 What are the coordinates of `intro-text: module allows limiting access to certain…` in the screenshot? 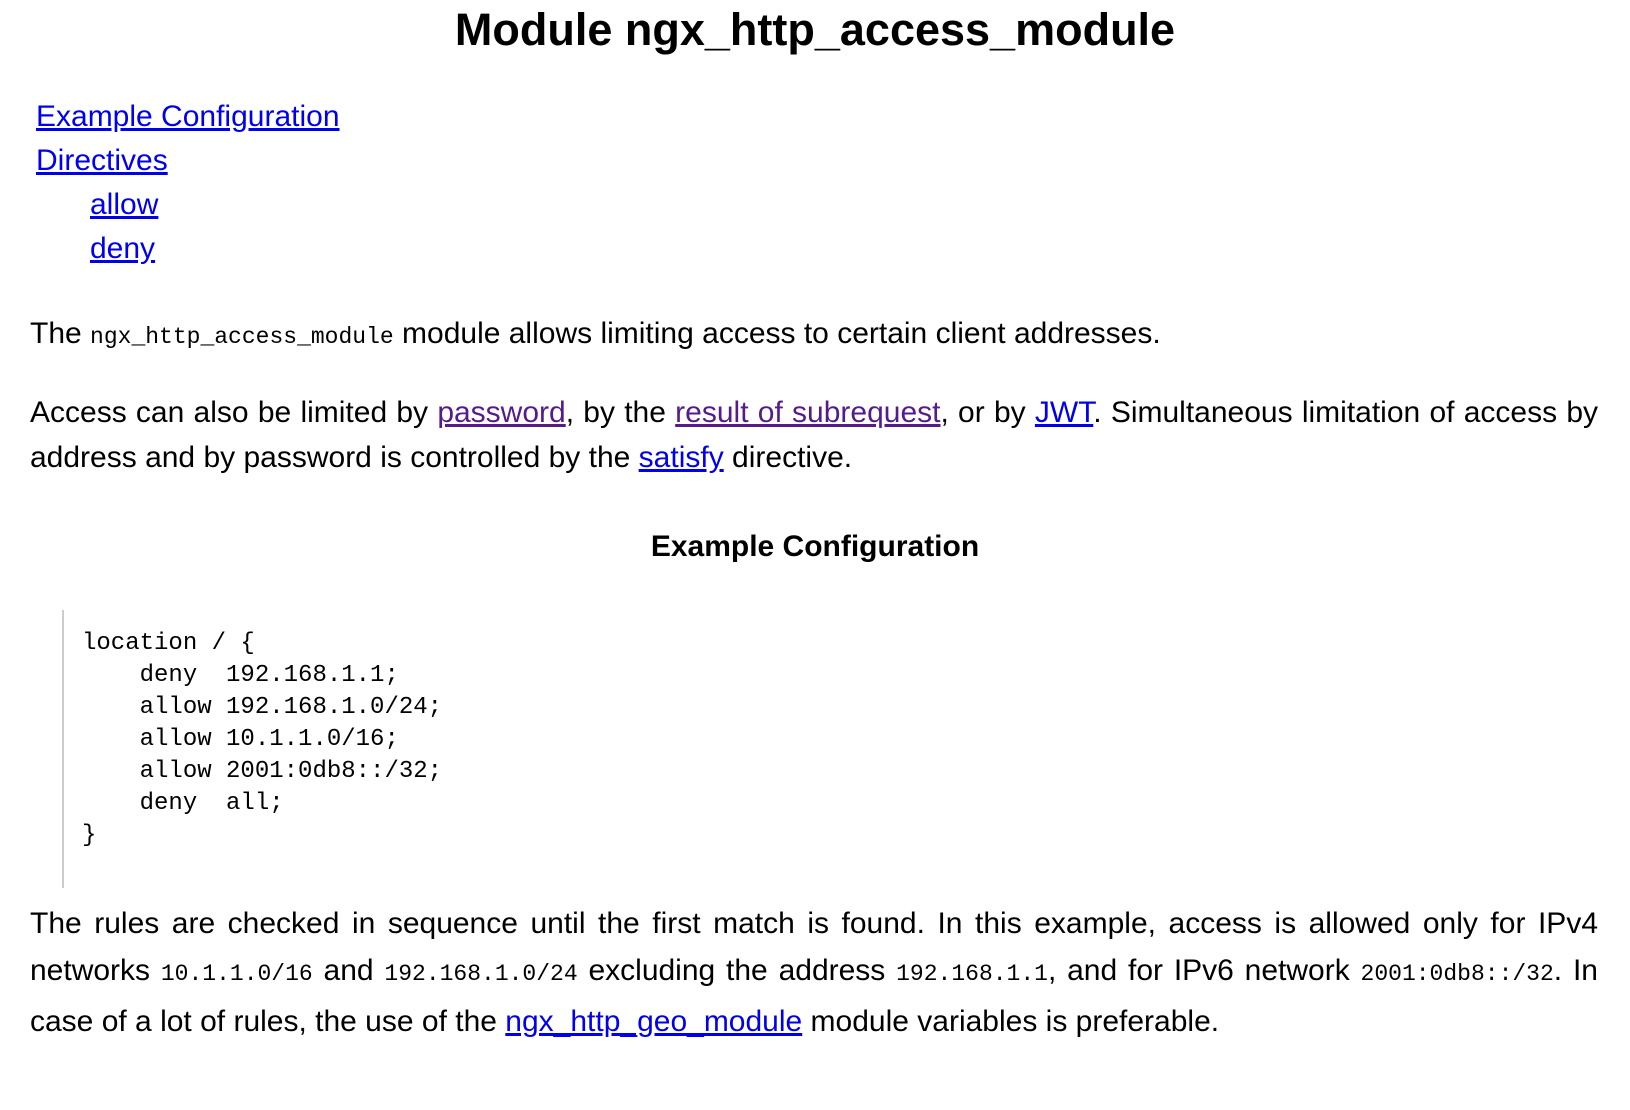 It's located at (777, 333).